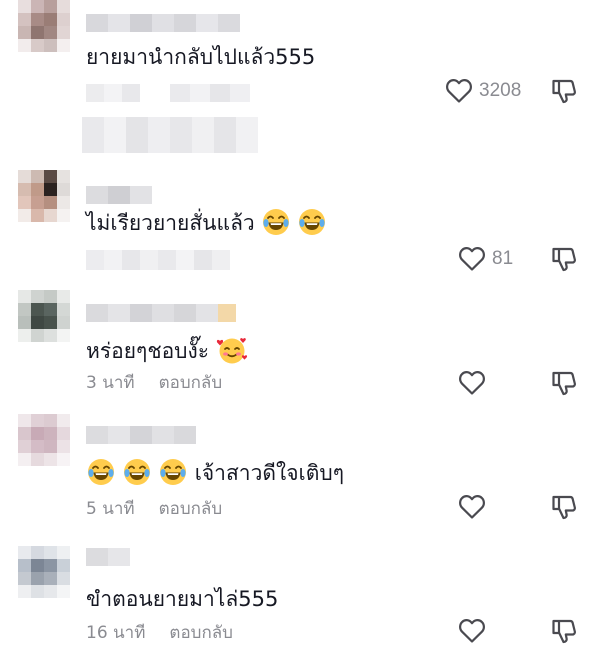  Describe the element at coordinates (231, 351) in the screenshot. I see `smiling-hearts-emoji` at that location.